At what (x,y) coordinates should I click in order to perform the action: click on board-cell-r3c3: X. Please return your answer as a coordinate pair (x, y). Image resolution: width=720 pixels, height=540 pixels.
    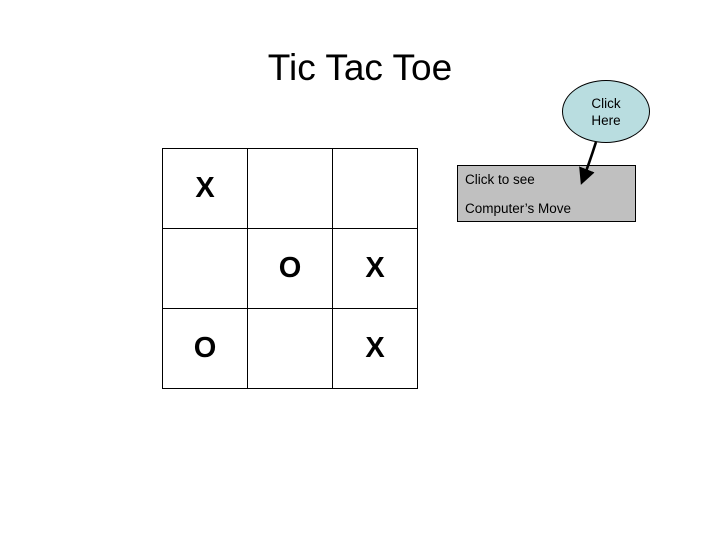
    Looking at the image, I should click on (375, 348).